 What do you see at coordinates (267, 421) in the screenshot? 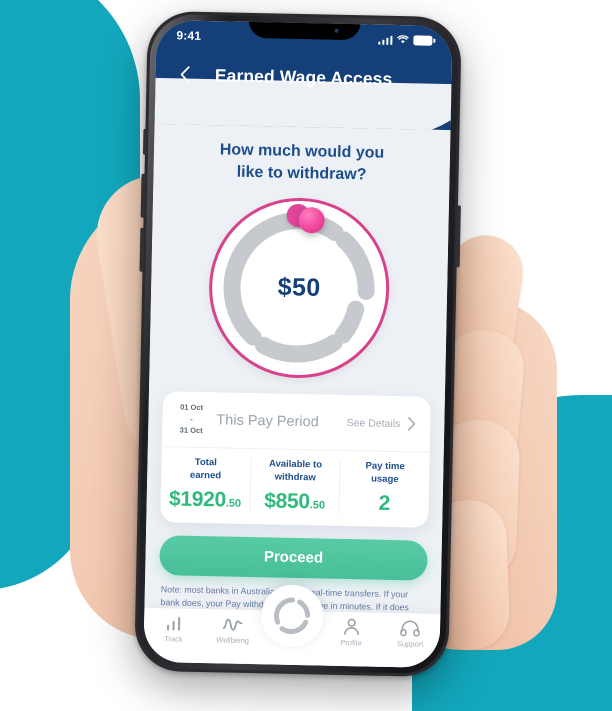
I see `pay-period-label: This Pay Period` at bounding box center [267, 421].